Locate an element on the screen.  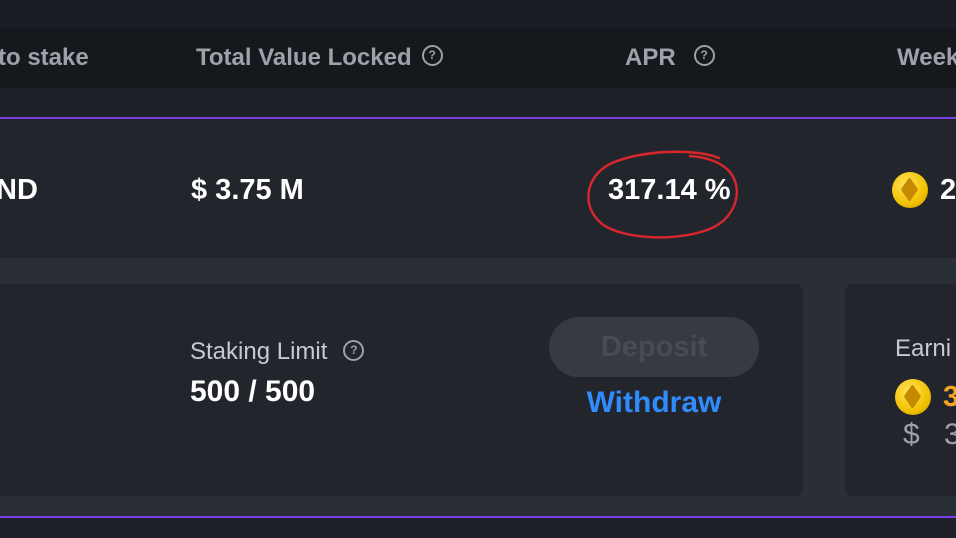
earnings-usd-prefix: $ is located at coordinates (911, 434).